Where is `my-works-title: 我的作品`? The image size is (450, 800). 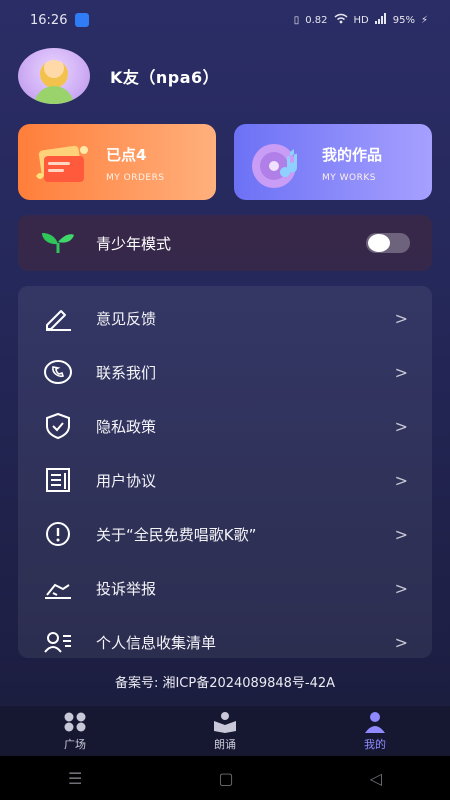 my-works-title: 我的作品 is located at coordinates (352, 155).